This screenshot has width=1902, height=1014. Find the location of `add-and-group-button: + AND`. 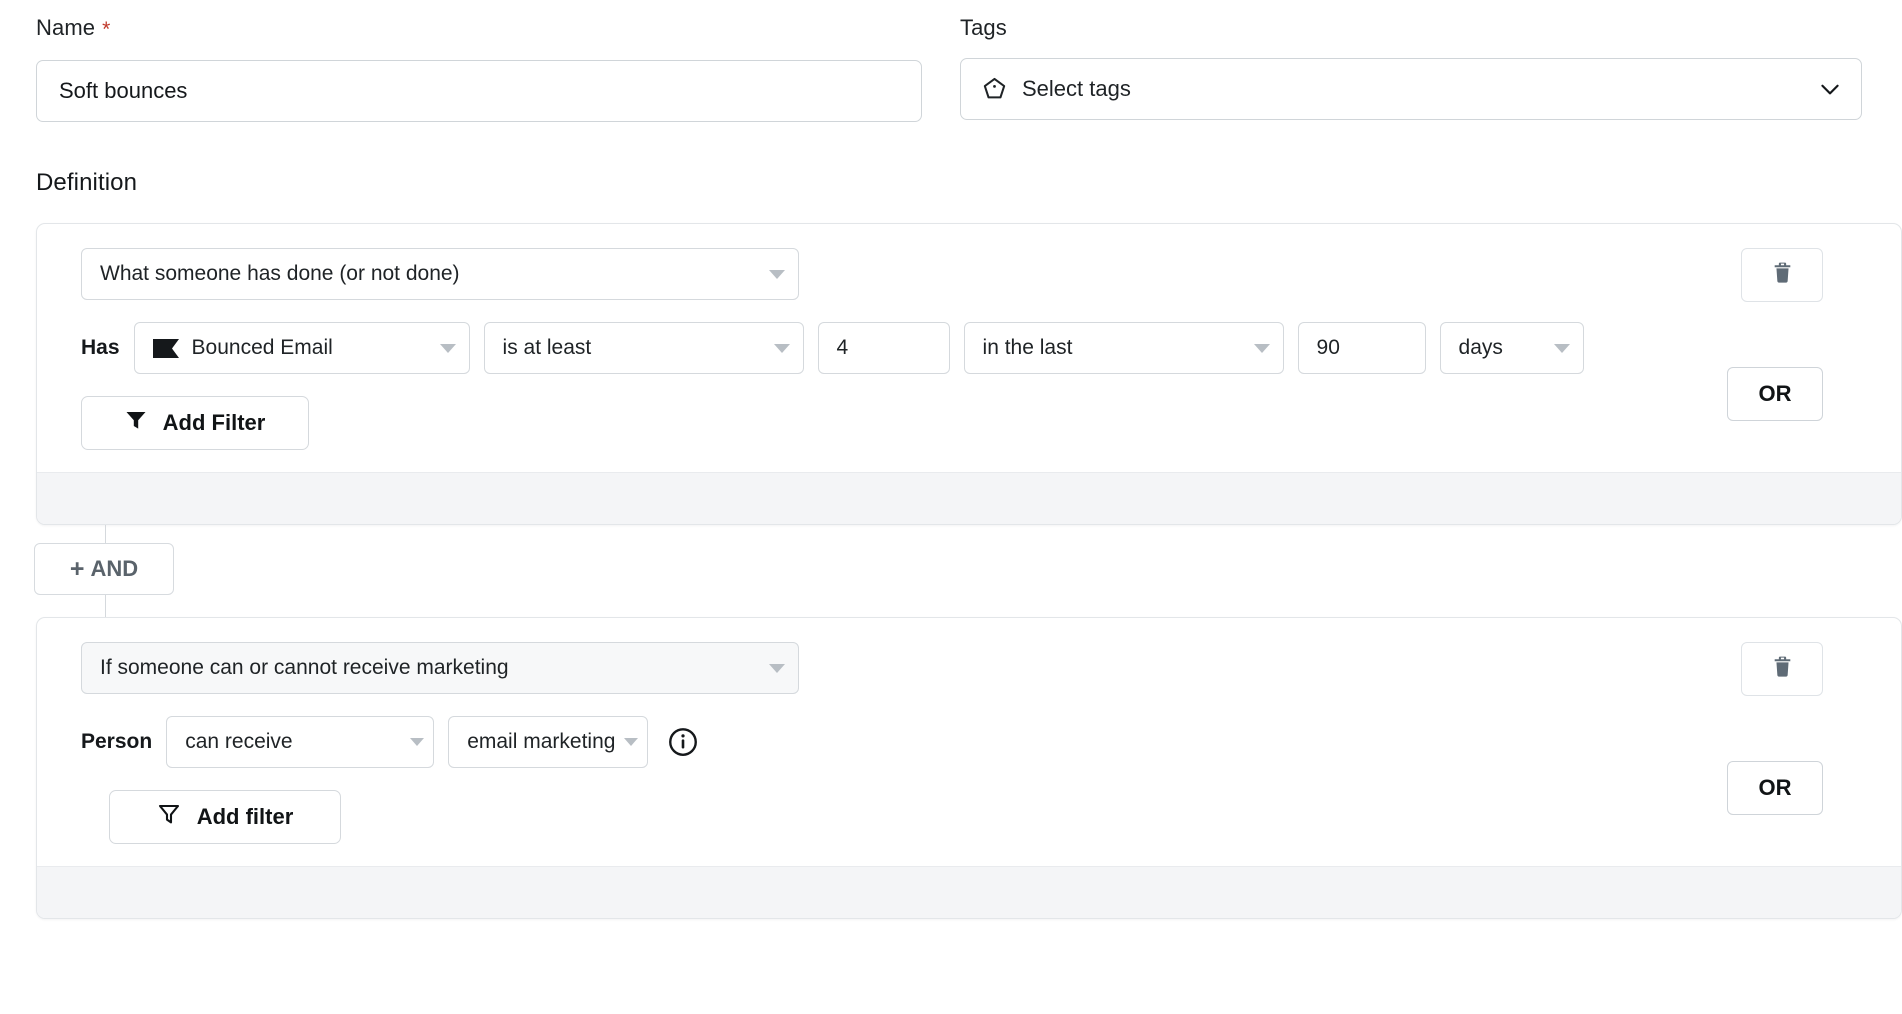

add-and-group-button: + AND is located at coordinates (104, 569).